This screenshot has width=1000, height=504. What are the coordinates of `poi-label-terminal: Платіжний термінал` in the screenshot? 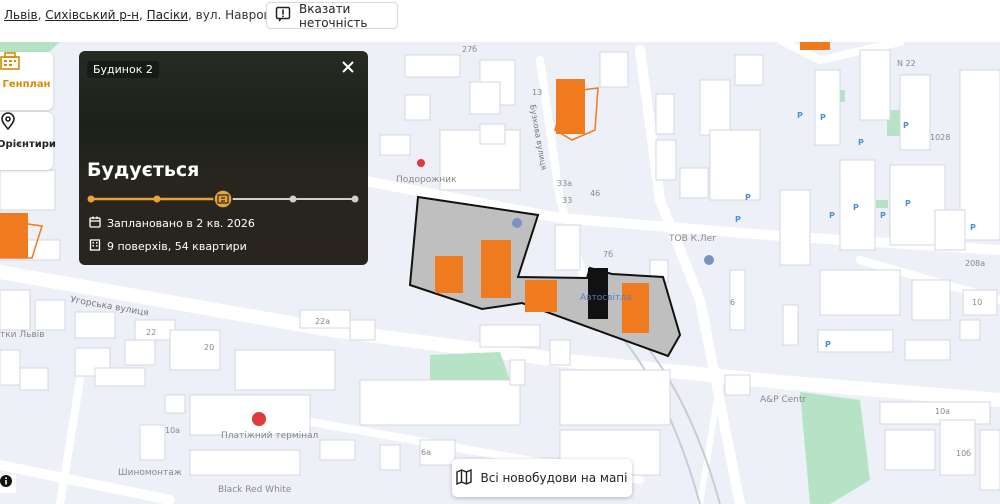 It's located at (269, 436).